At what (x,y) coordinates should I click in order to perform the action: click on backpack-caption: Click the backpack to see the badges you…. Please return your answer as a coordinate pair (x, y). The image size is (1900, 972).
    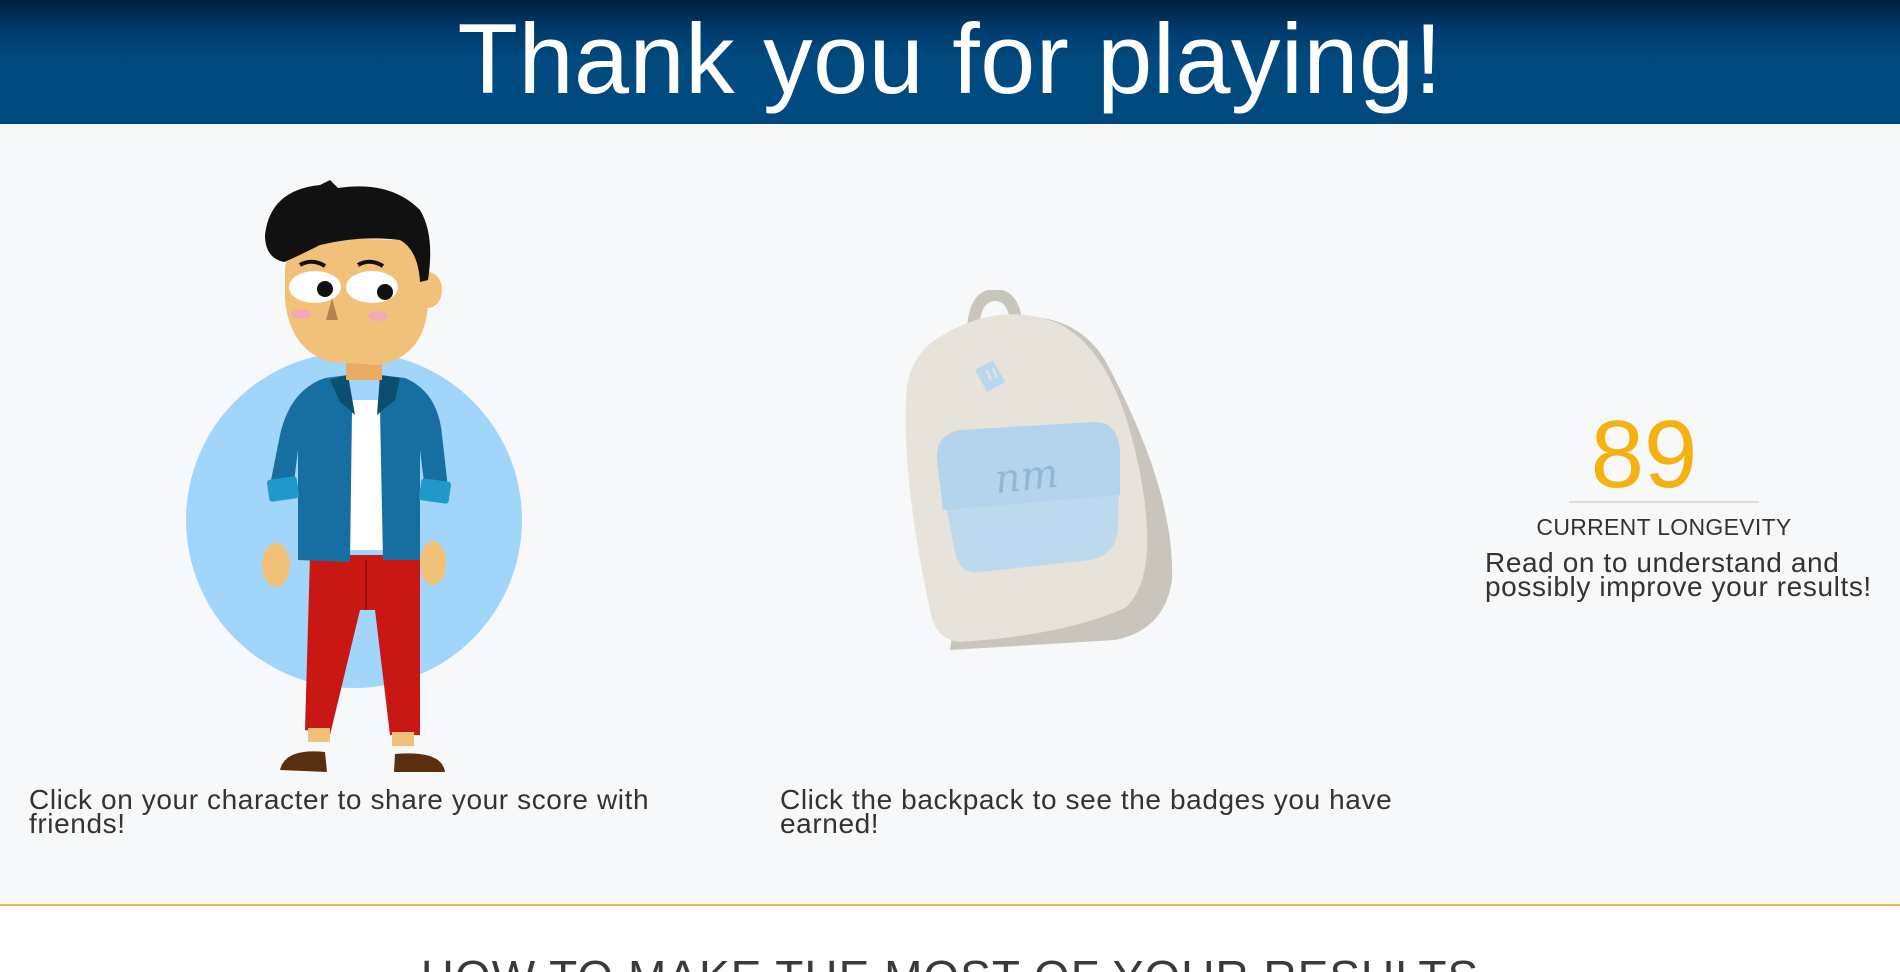
    Looking at the image, I should click on (1086, 811).